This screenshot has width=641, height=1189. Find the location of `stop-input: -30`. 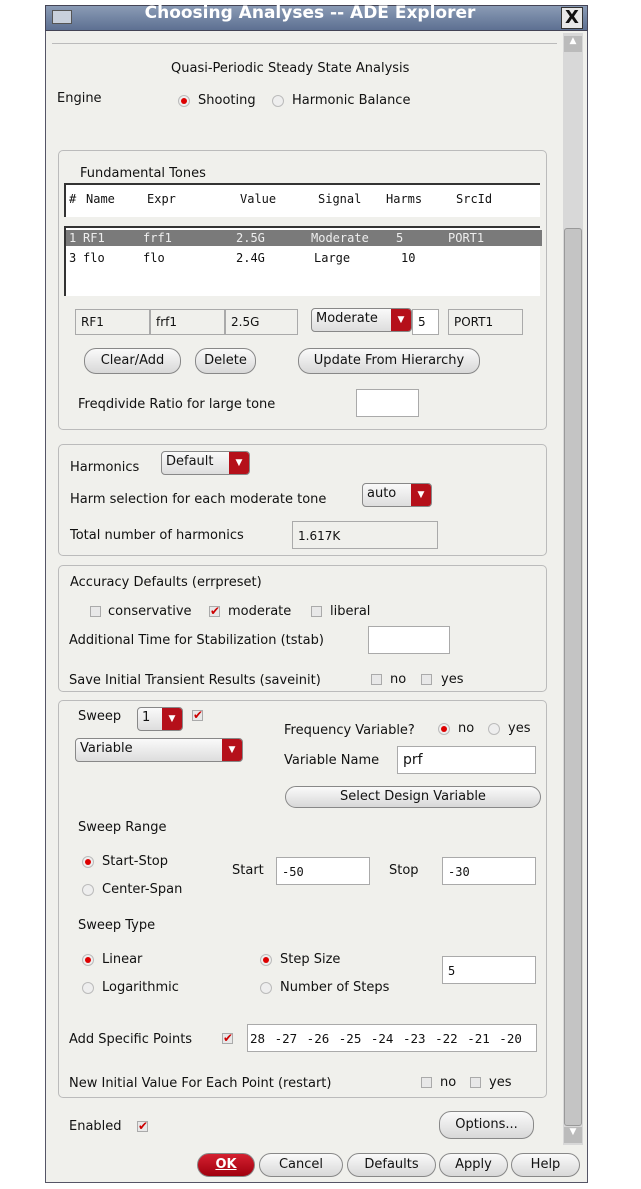

stop-input: -30 is located at coordinates (489, 871).